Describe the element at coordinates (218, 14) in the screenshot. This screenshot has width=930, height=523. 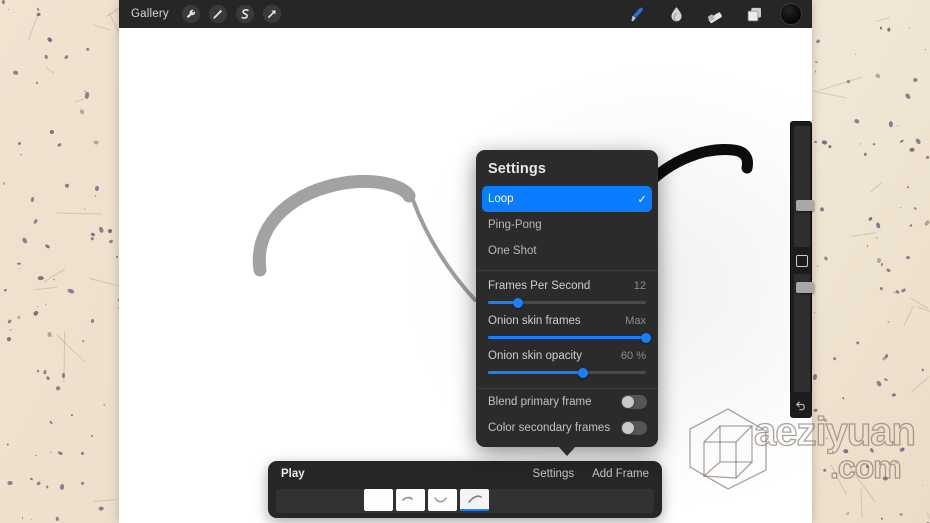
I see `magic-wand-icon` at that location.